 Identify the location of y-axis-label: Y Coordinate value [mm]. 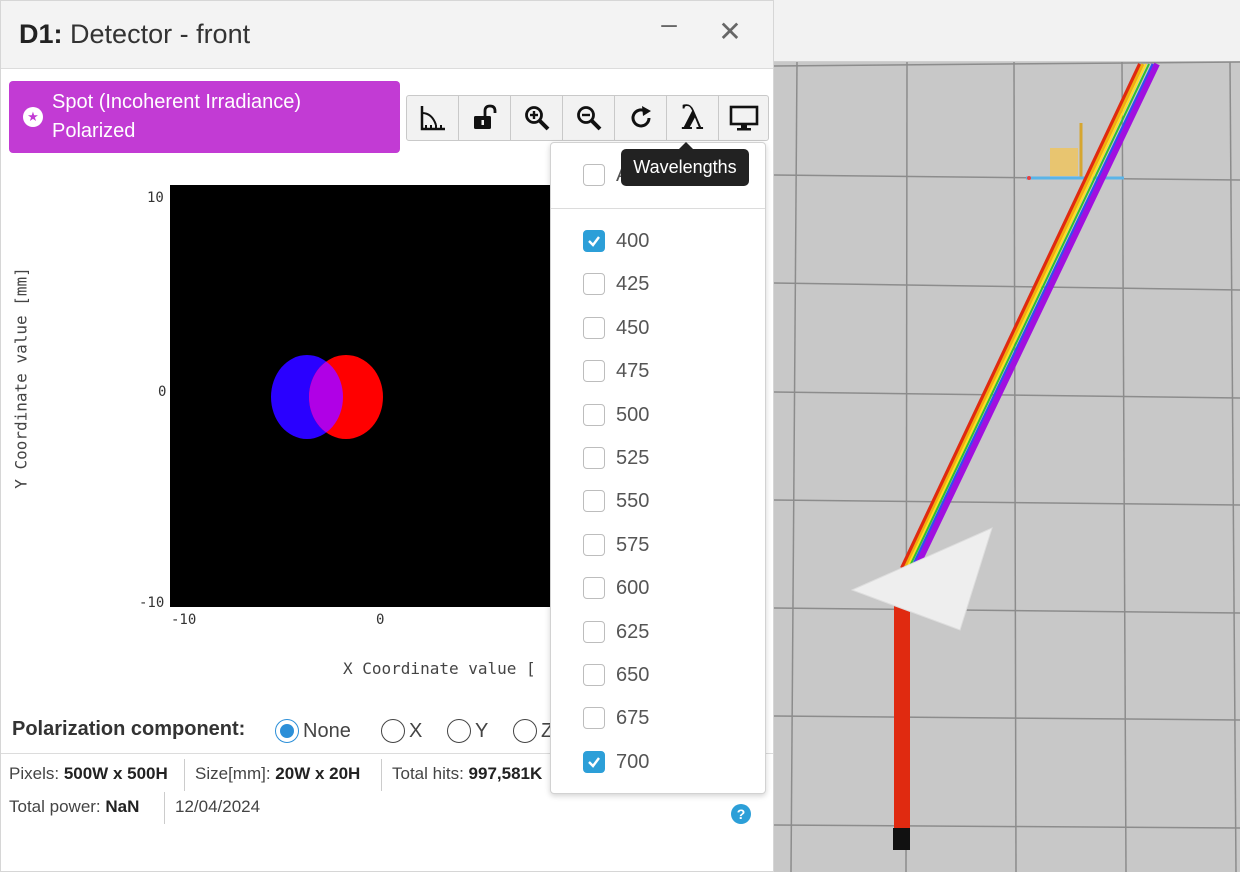
(21, 378).